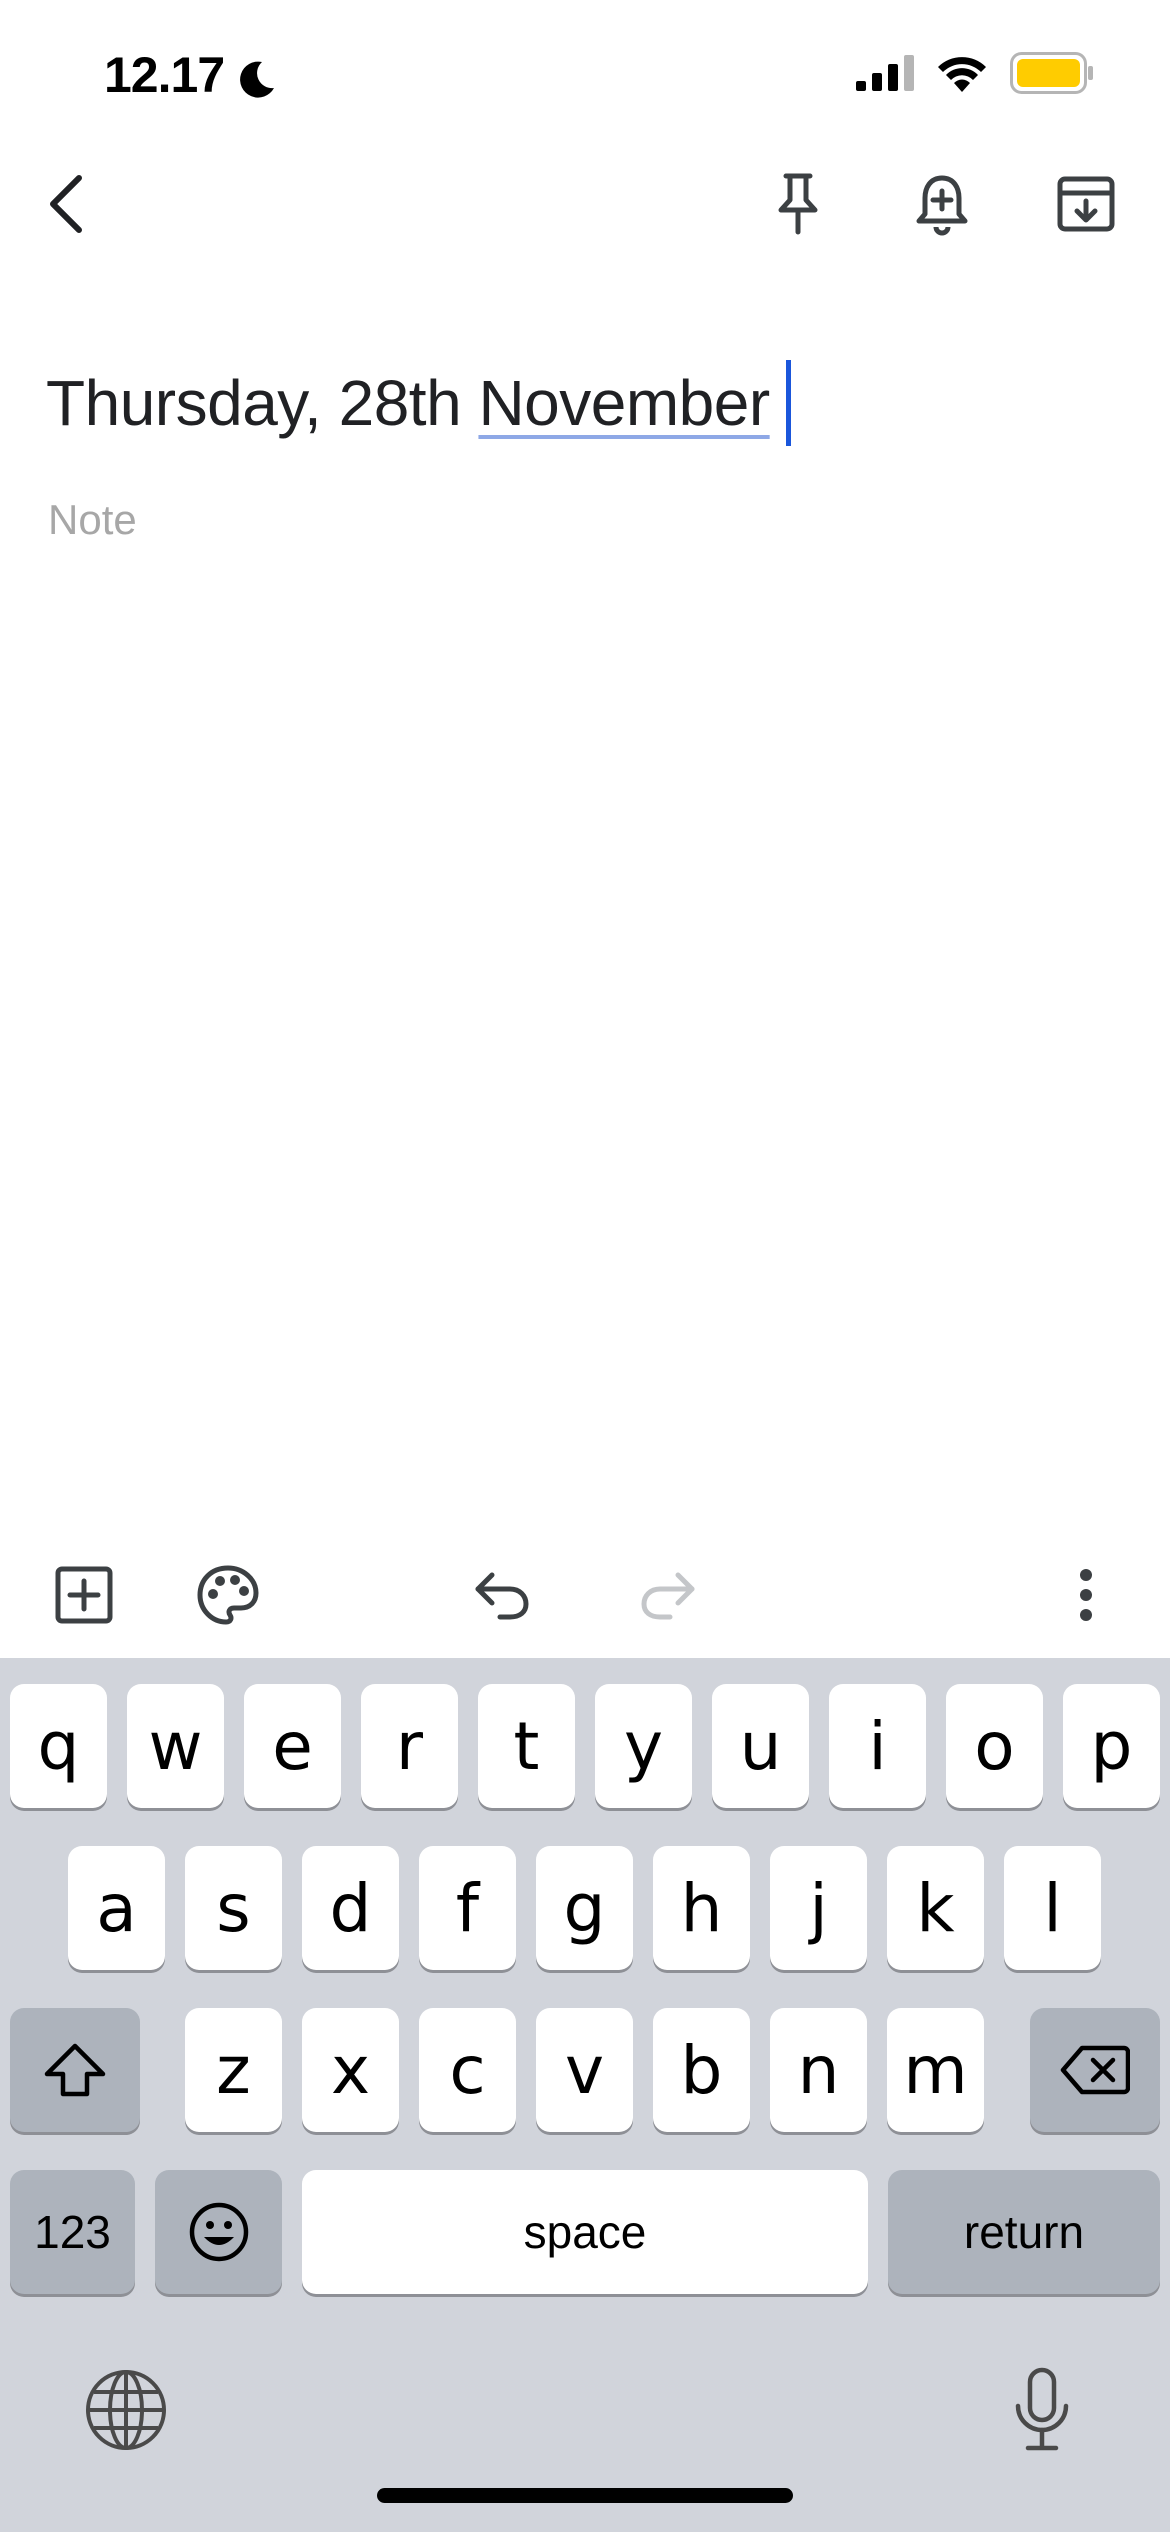  Describe the element at coordinates (257, 79) in the screenshot. I see `moon-icon` at that location.